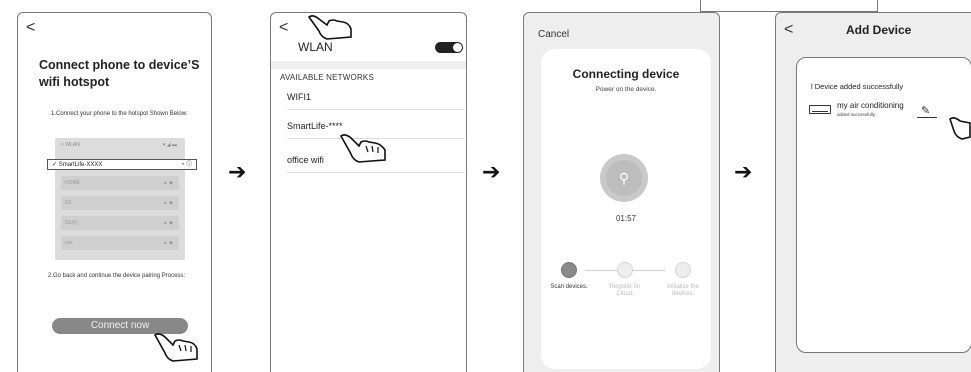 The width and height of the screenshot is (971, 372). I want to click on connecting-spinner: ⚲, so click(624, 178).